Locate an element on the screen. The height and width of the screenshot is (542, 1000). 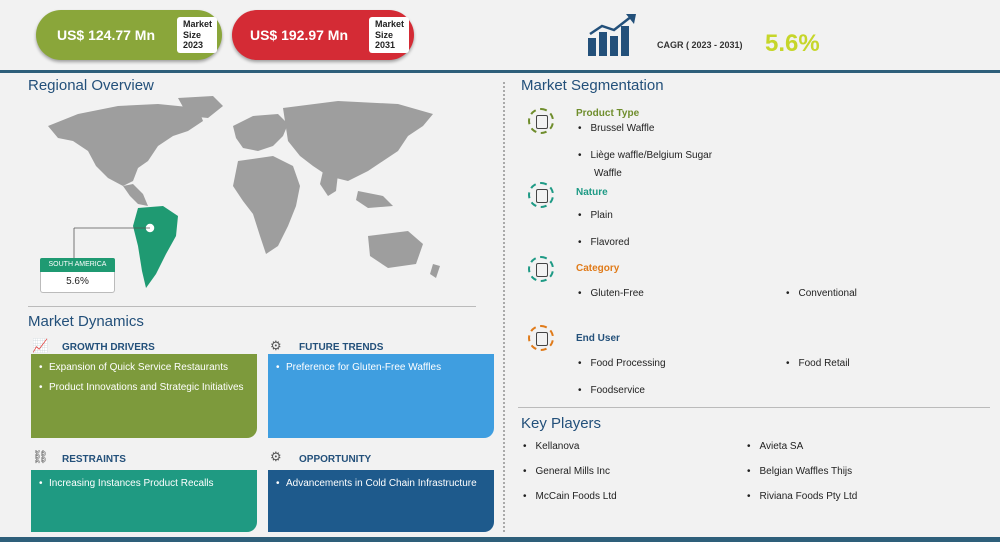
restraints-icon: ⛓ is located at coordinates (40, 456).